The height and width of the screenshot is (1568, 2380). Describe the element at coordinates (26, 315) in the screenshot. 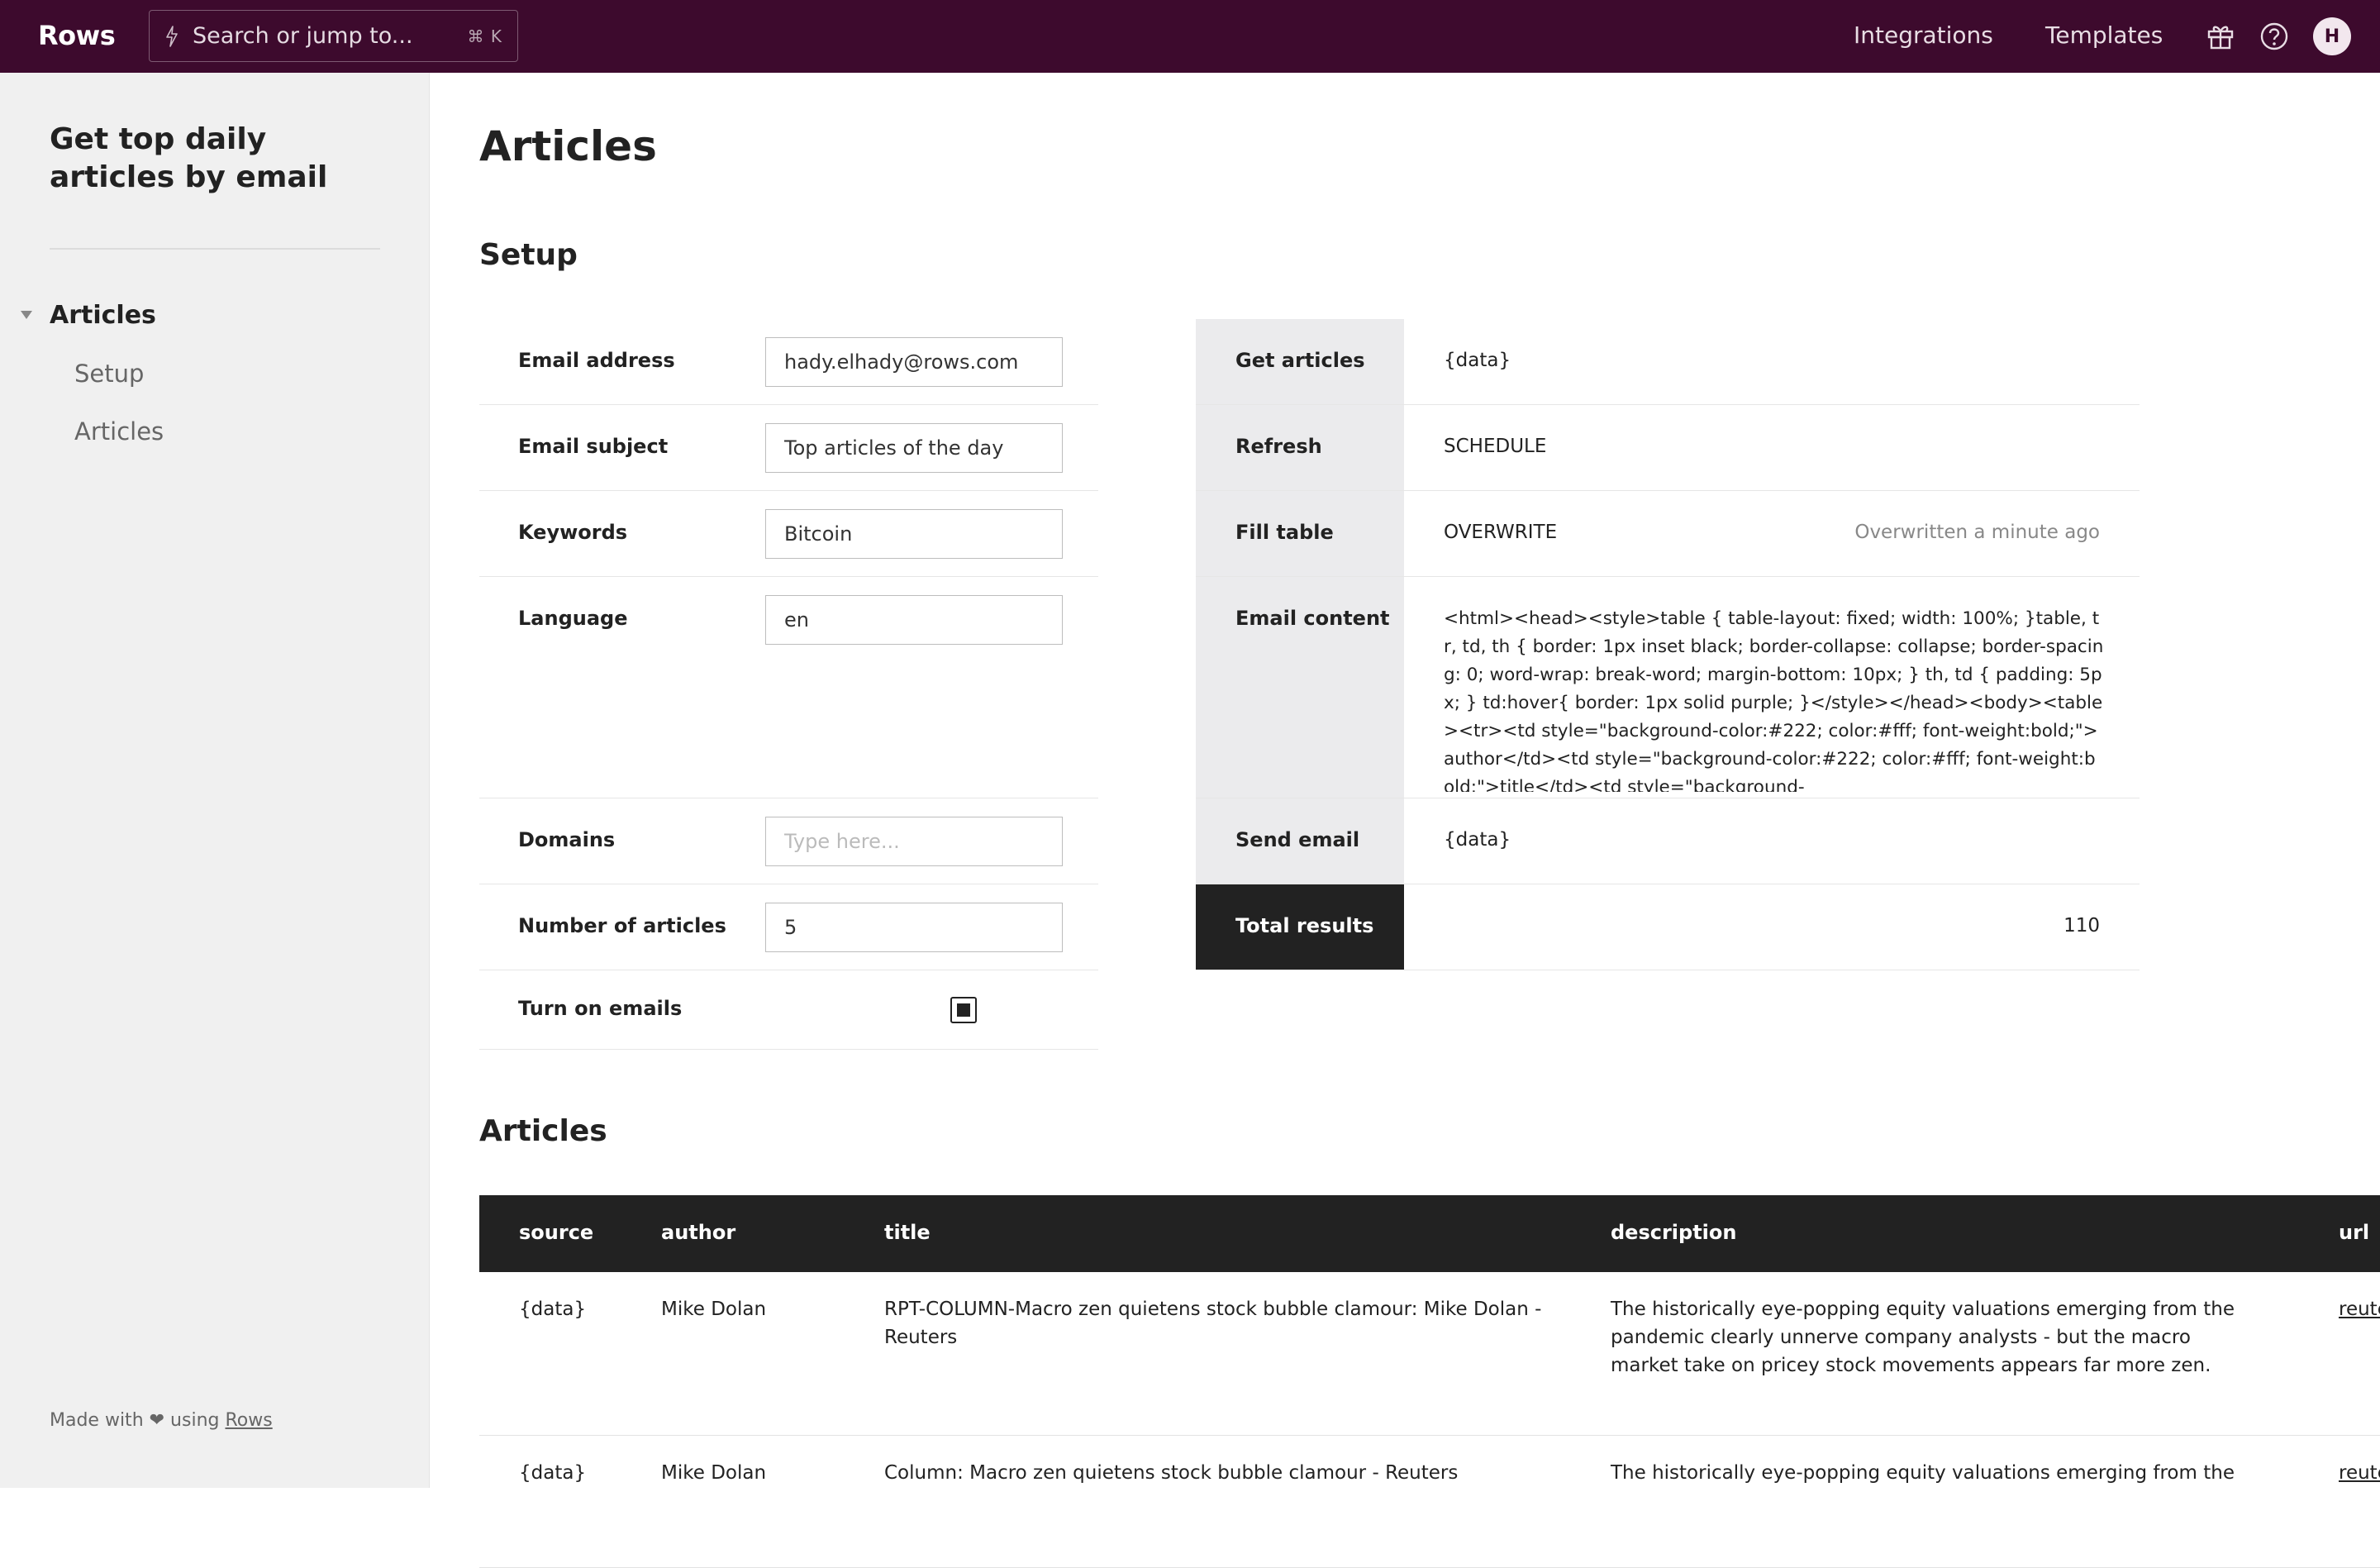

I see `caret-down-icon` at that location.